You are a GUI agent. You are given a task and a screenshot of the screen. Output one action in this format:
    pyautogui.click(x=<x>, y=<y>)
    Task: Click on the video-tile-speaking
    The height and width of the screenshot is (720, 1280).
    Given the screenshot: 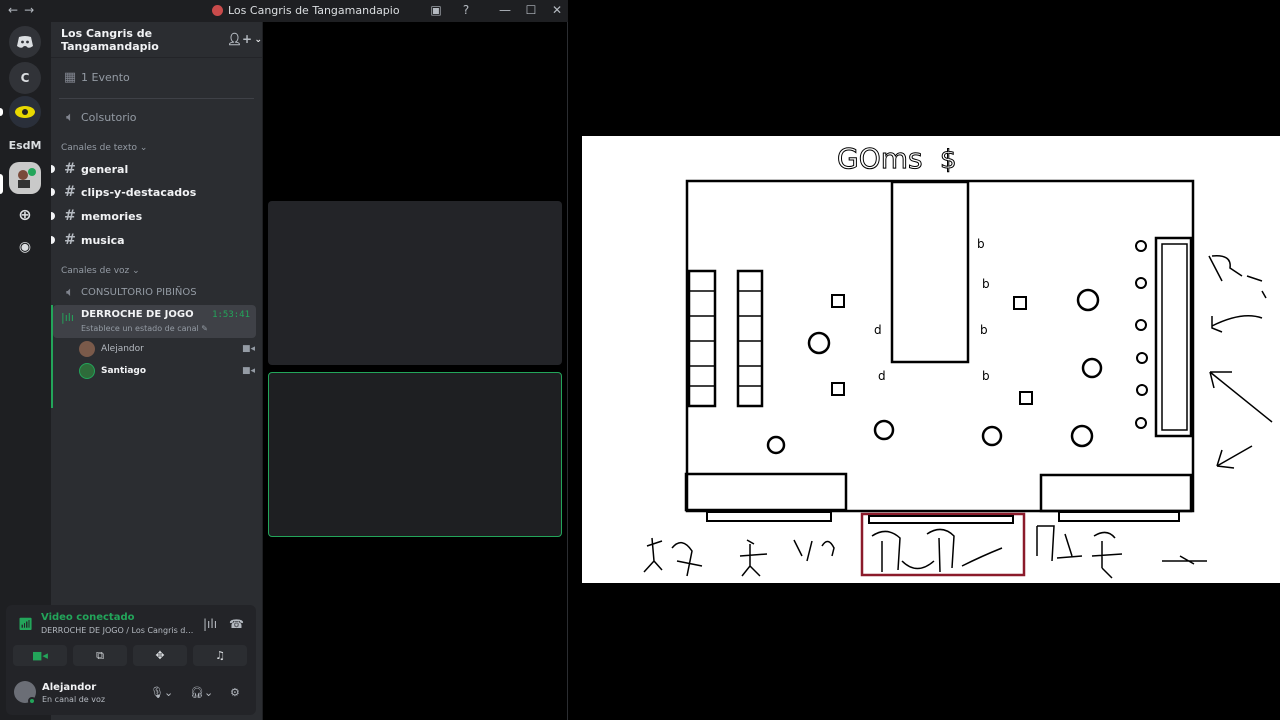 What is the action you would take?
    pyautogui.click(x=415, y=454)
    